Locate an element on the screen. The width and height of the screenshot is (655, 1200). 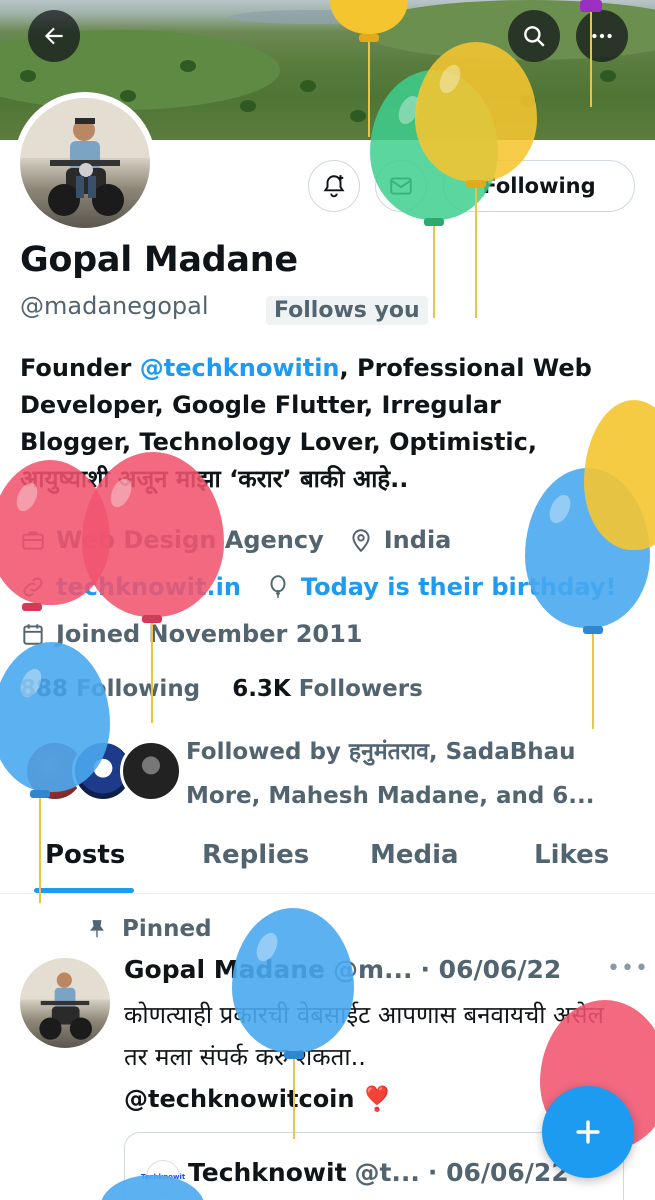
post-date: · 06/06/22 is located at coordinates (490, 969).